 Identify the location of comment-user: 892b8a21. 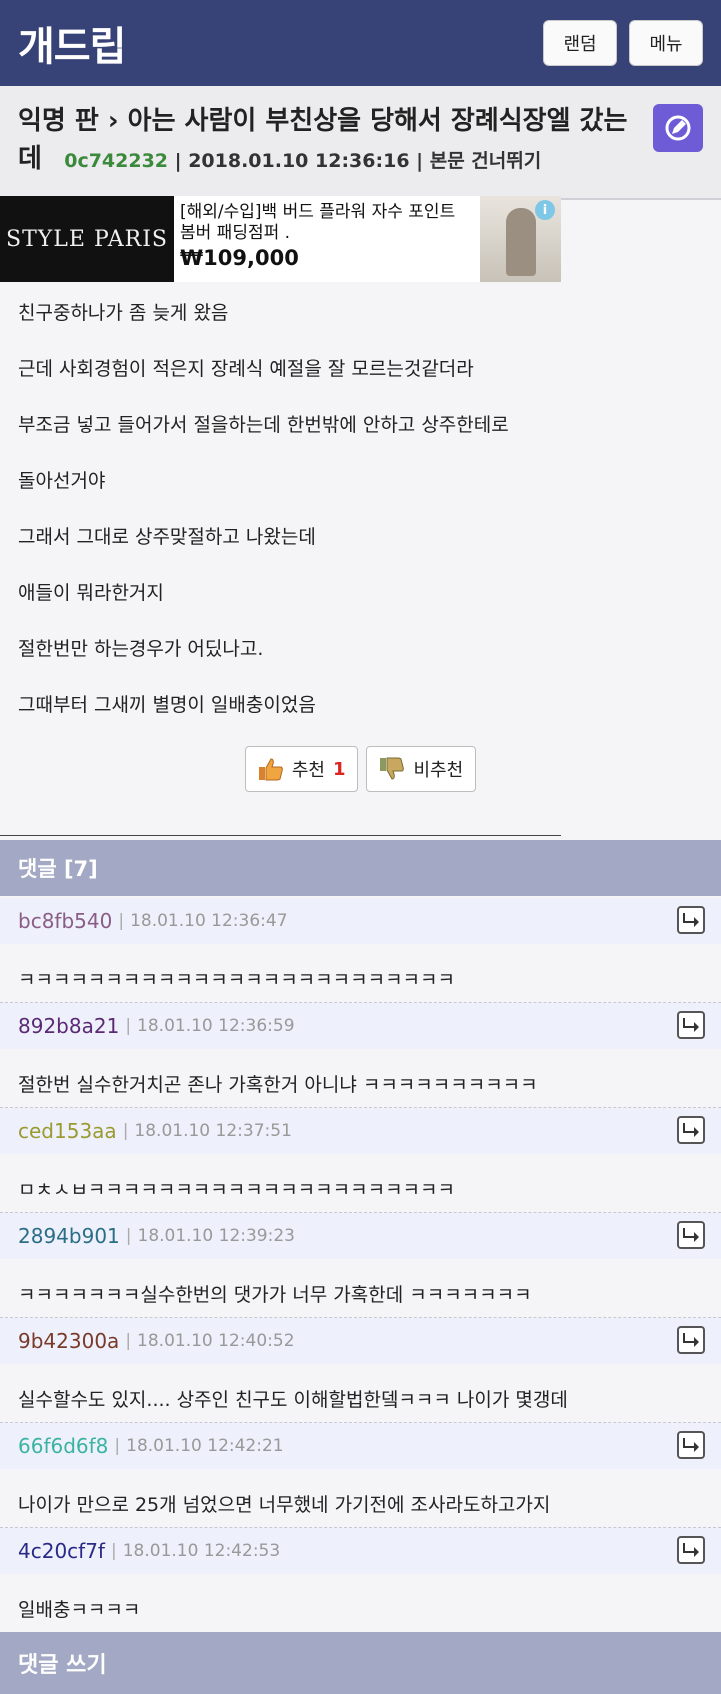
(68, 1026).